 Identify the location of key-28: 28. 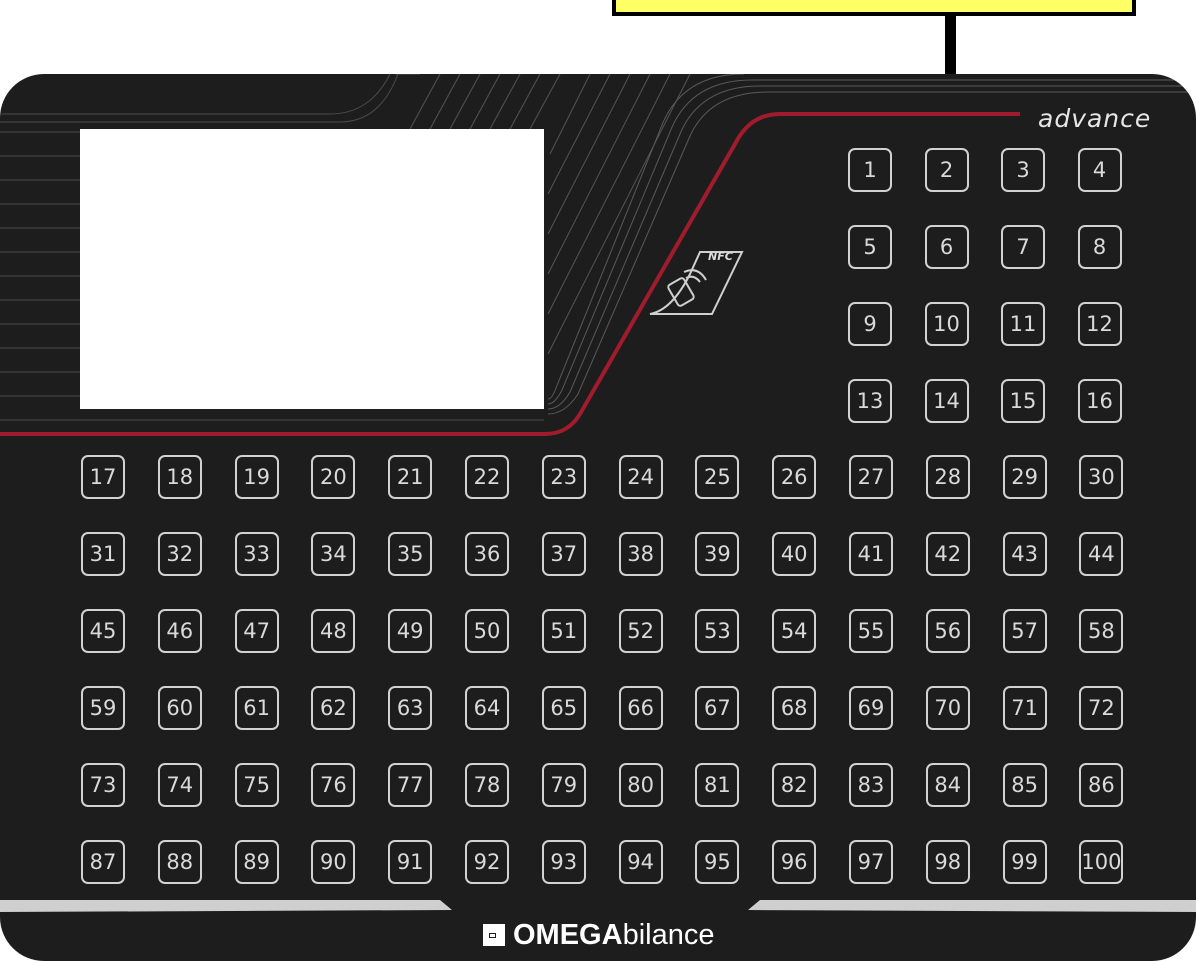
(947, 477).